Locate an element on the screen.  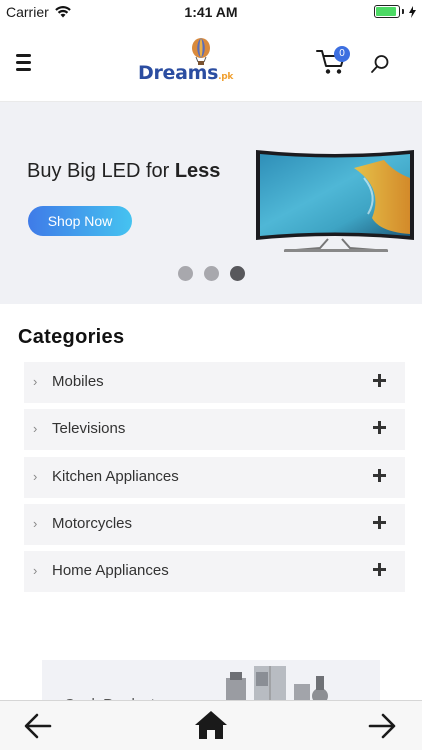
categories-heading: Categories is located at coordinates (71, 337).